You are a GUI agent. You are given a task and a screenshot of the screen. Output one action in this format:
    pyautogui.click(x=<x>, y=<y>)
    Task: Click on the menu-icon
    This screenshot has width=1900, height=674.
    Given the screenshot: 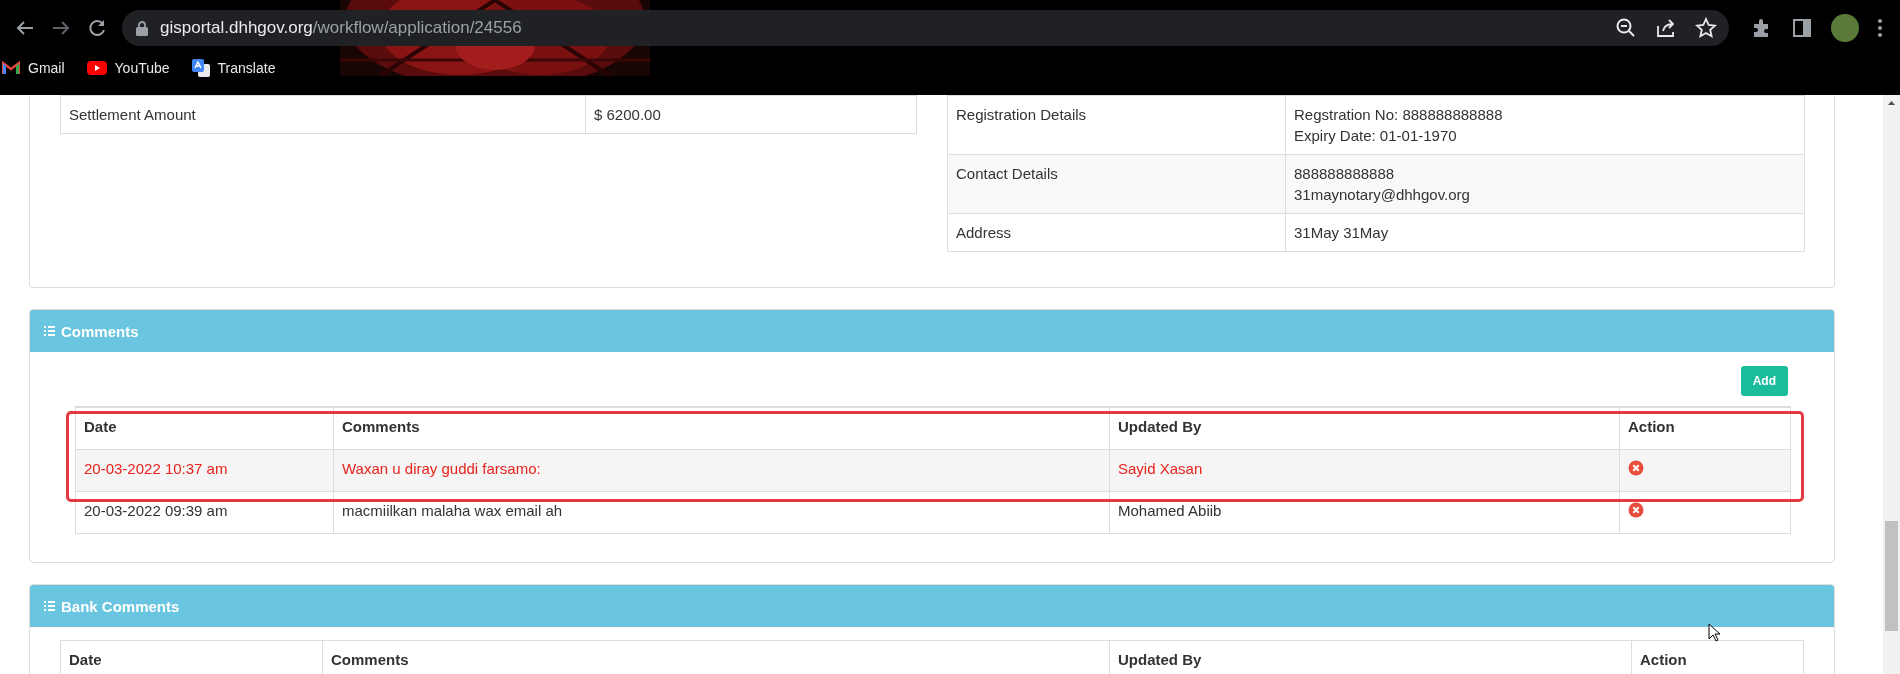 What is the action you would take?
    pyautogui.click(x=1880, y=28)
    